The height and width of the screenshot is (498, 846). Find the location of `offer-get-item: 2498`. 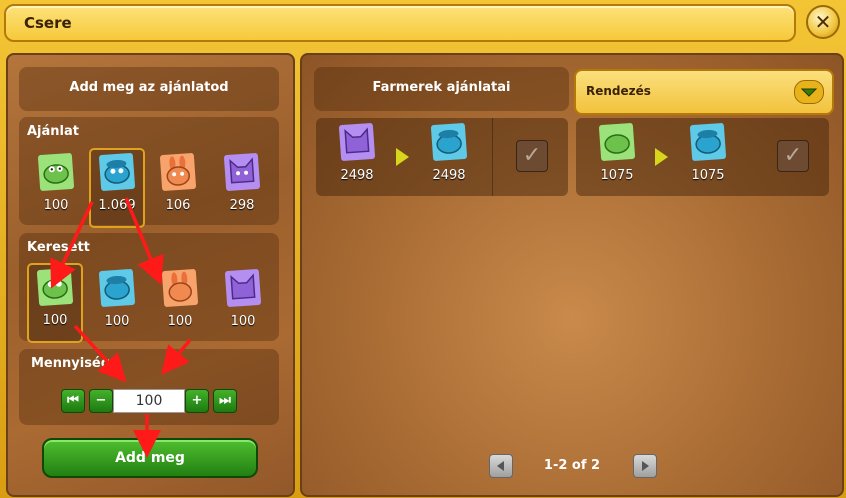

offer-get-item: 2498 is located at coordinates (449, 158).